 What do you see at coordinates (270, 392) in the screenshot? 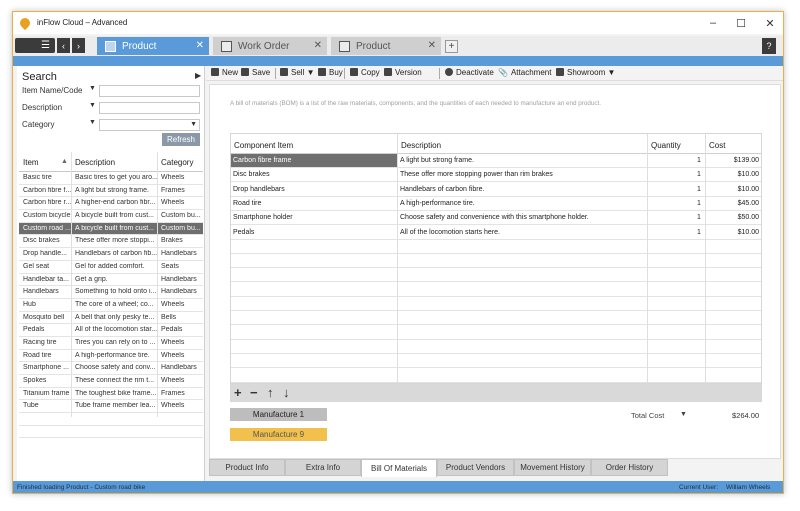
I see `move-up-icon: ↑` at bounding box center [270, 392].